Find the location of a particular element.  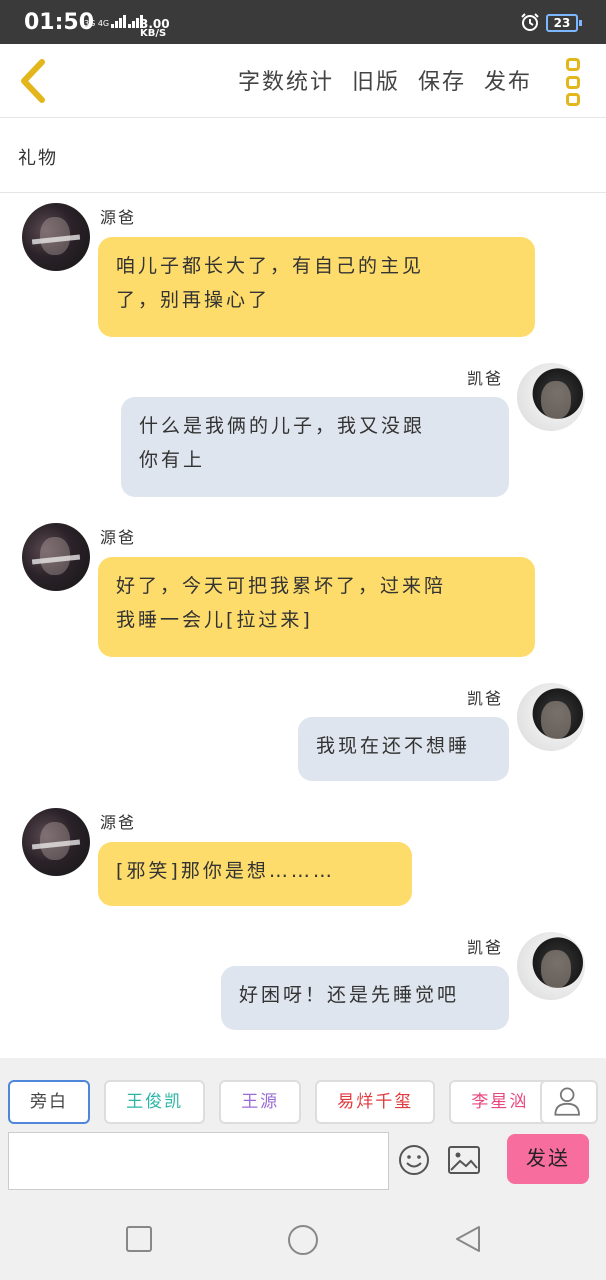

back-button is located at coordinates (34, 81).